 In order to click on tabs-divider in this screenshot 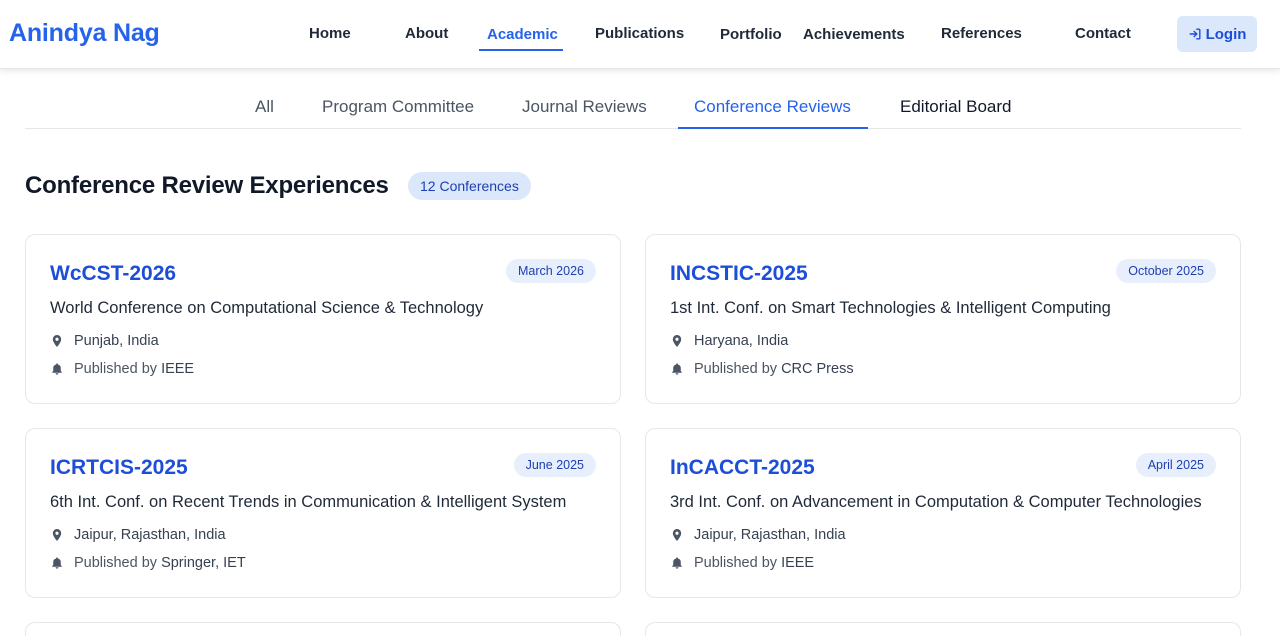, I will do `click(633, 128)`.